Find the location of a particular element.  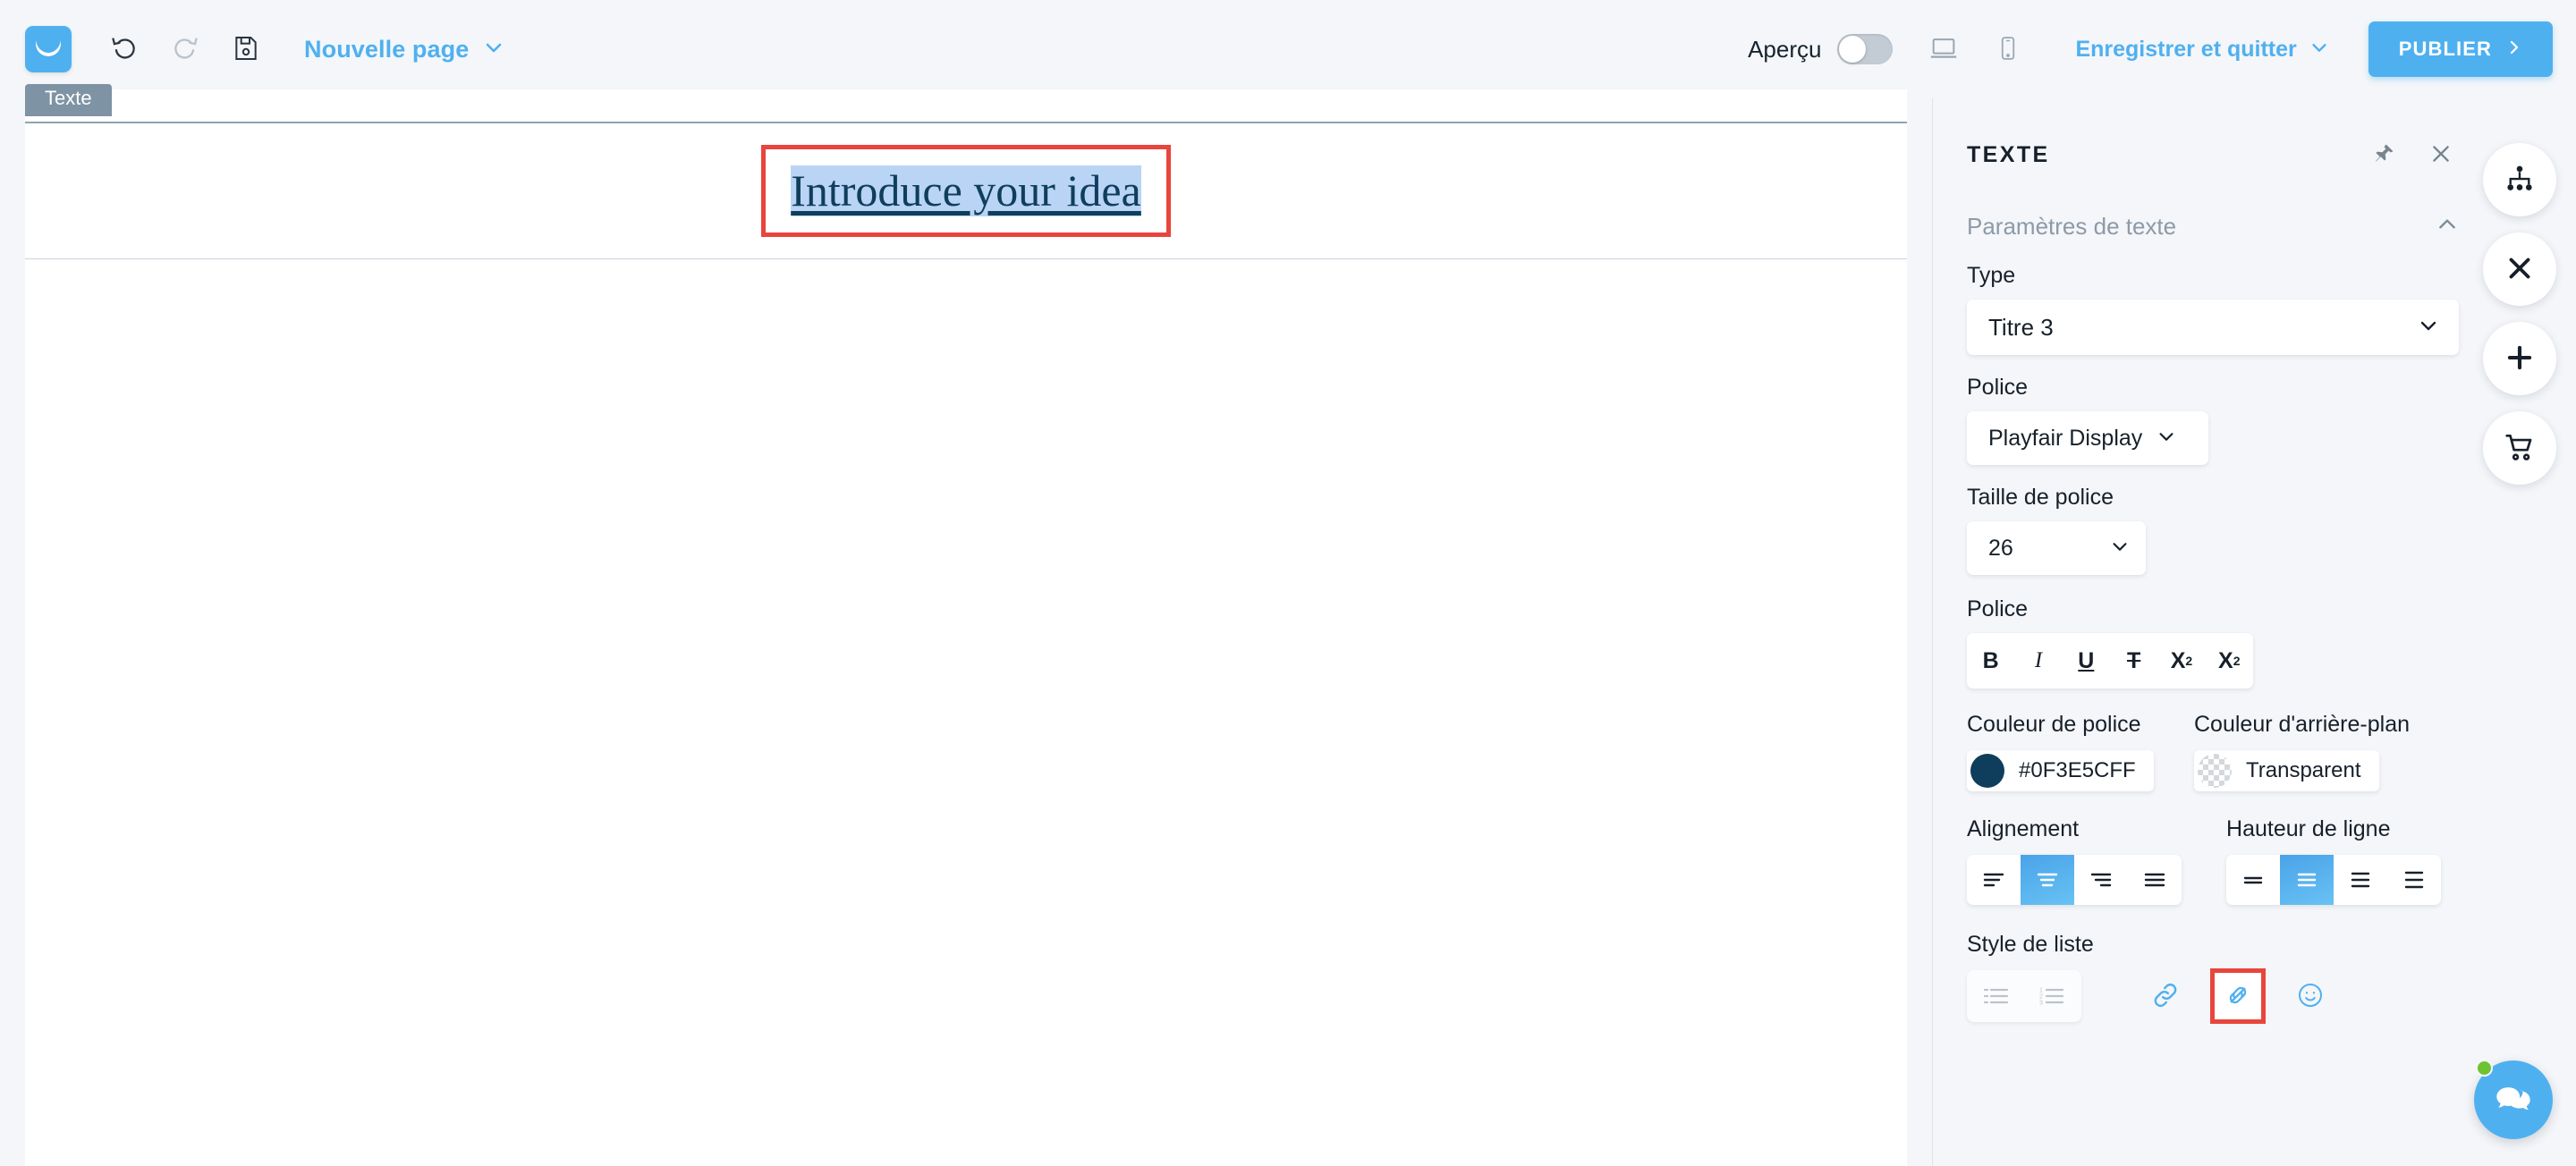

selected-text-content: Introduce your idea is located at coordinates (966, 191).